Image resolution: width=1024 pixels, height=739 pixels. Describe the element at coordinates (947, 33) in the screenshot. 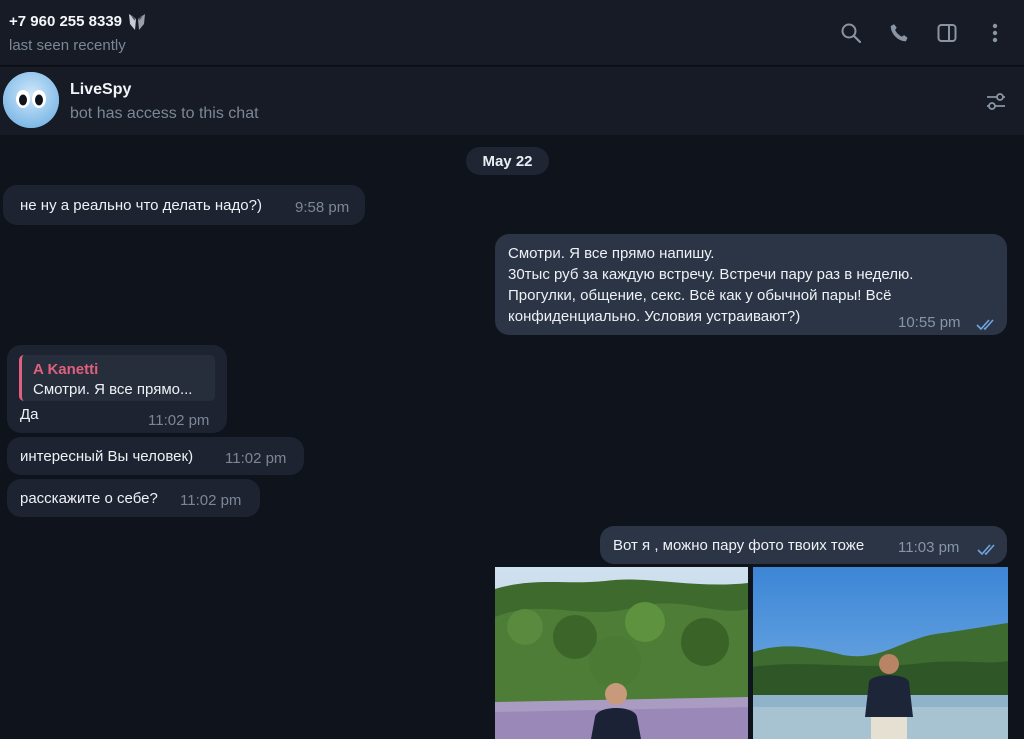

I see `sidebar-toggle-icon` at that location.